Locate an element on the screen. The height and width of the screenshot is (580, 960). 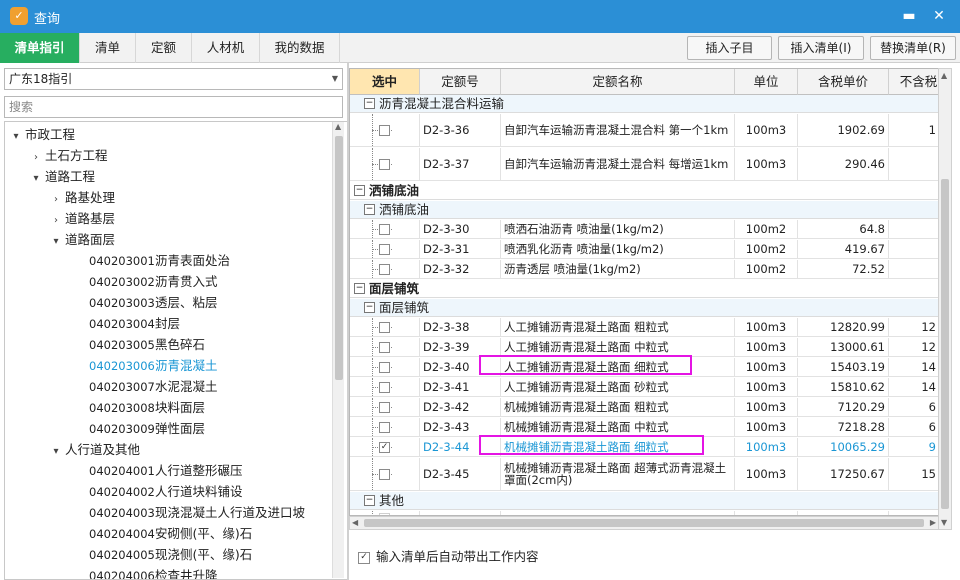
quota-row: D2-3-43 机械摊铺沥青混凝土路面 中粒式 100m3 7218.28 6 is located at coordinates (644, 427).